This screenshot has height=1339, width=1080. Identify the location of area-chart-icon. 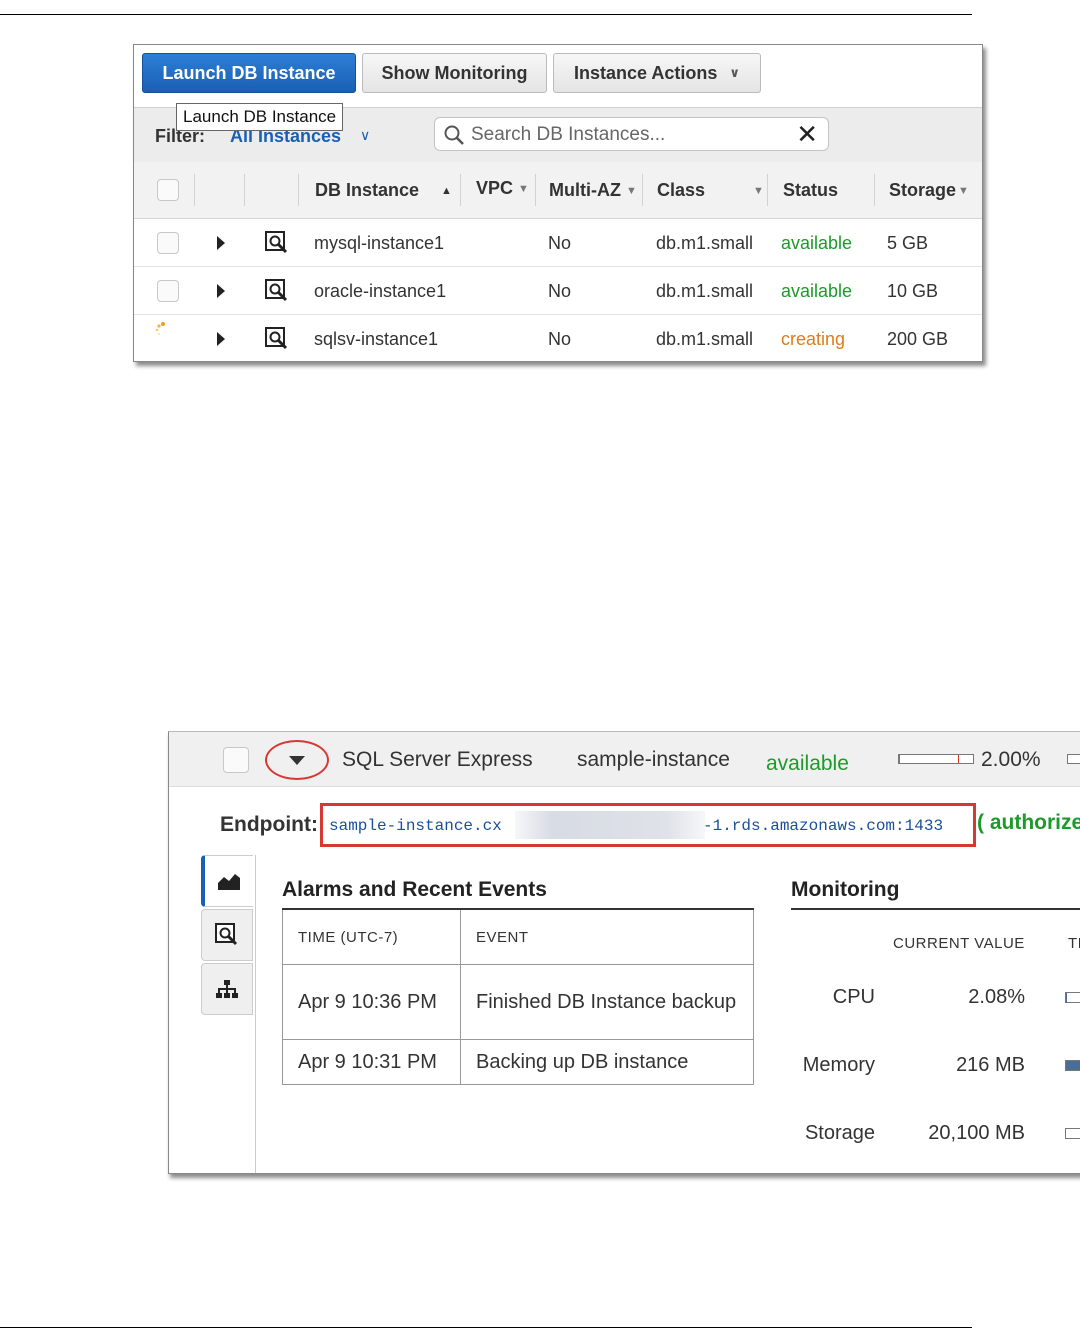
(229, 882).